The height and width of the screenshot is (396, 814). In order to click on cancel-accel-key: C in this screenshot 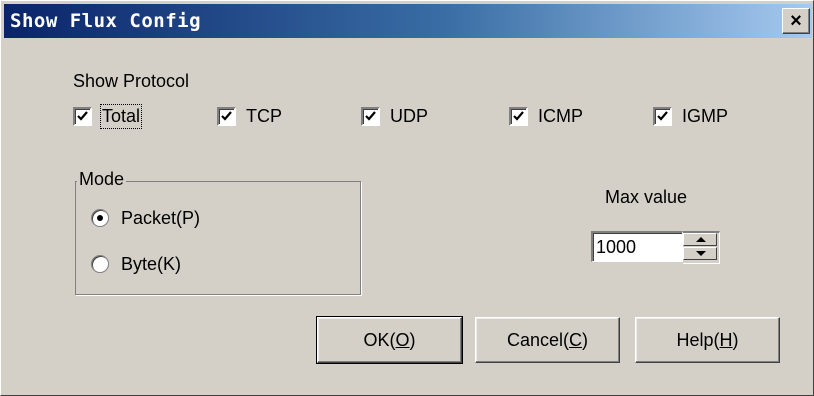, I will do `click(576, 339)`.